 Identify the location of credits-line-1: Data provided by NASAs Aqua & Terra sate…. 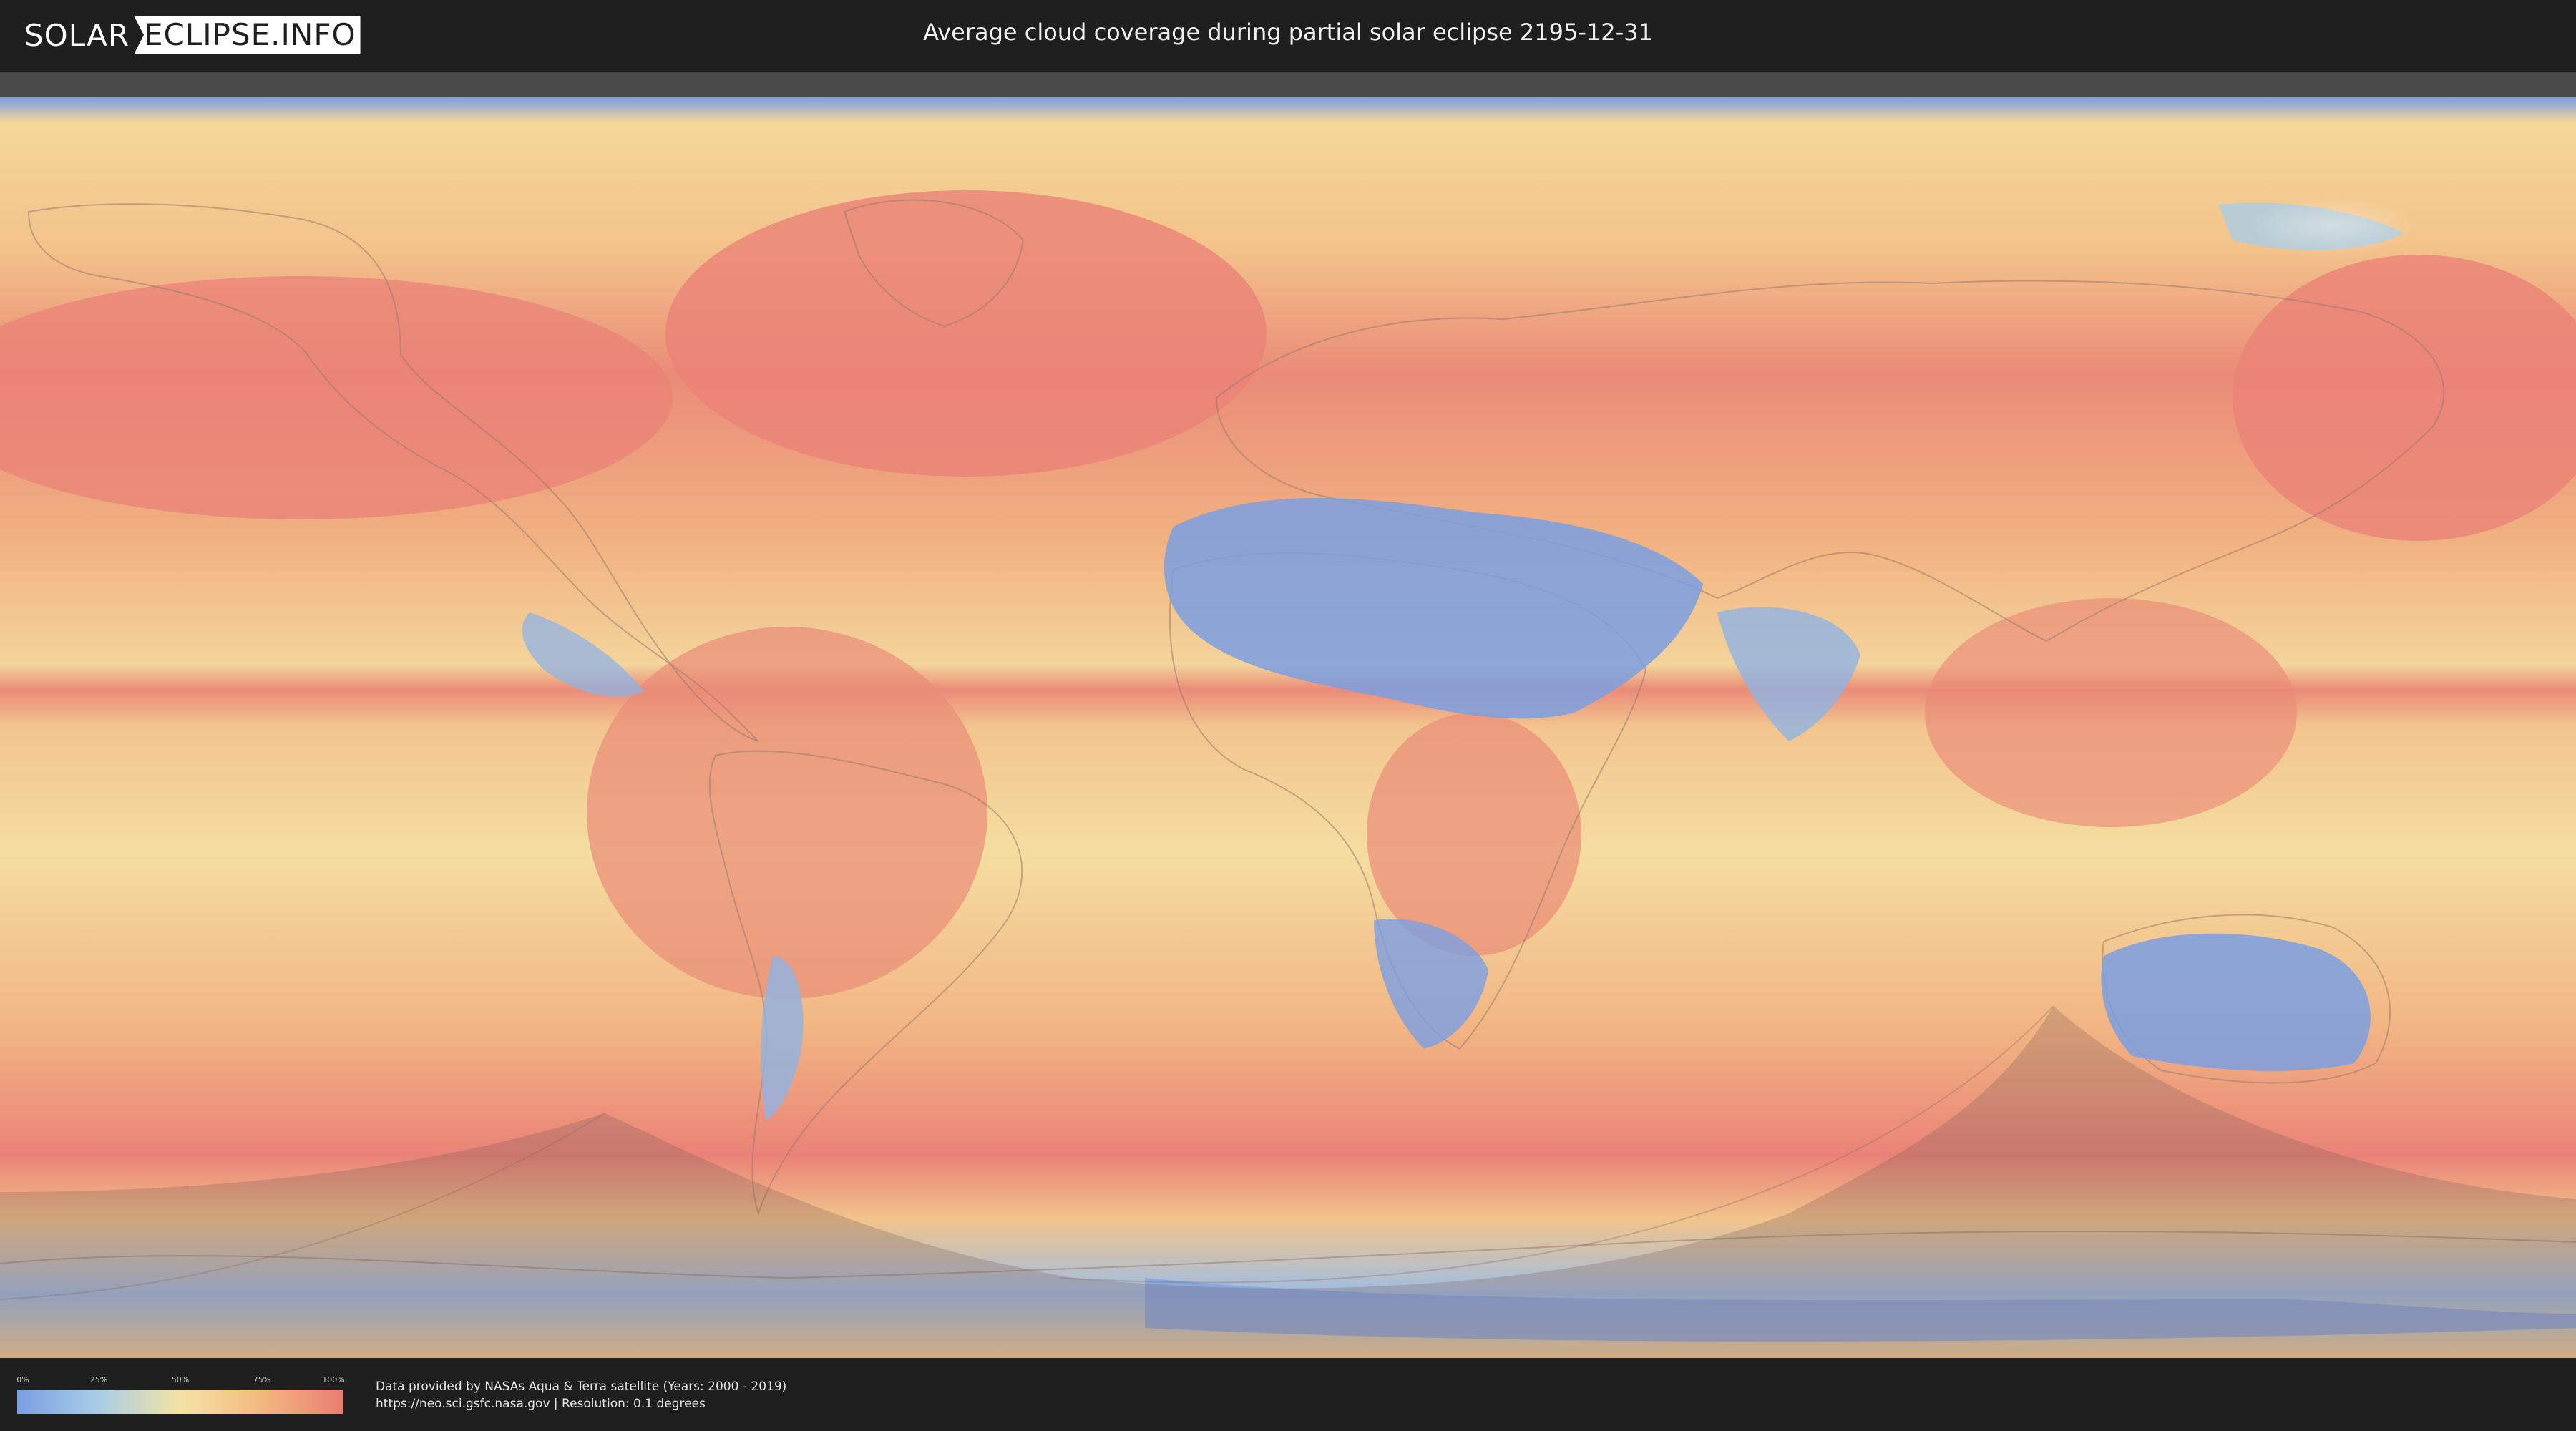
(581, 1386).